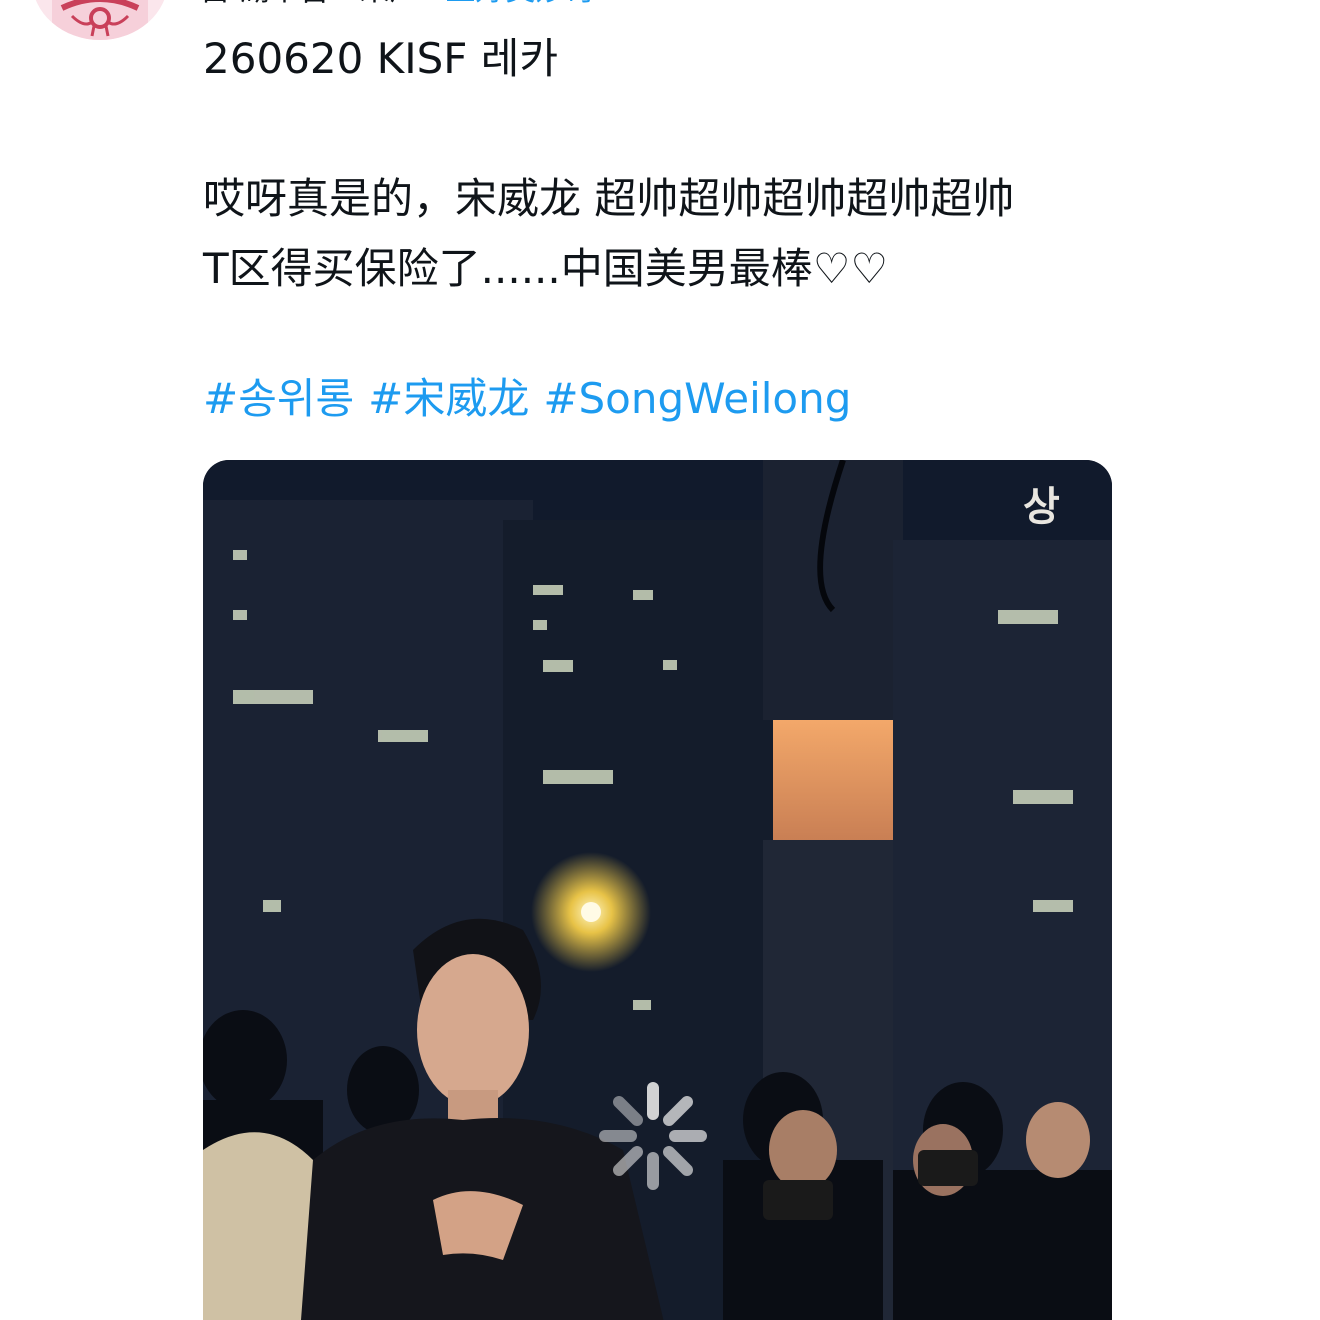  I want to click on author-name: 自·湖华吉一来厂, so click(310, 4).